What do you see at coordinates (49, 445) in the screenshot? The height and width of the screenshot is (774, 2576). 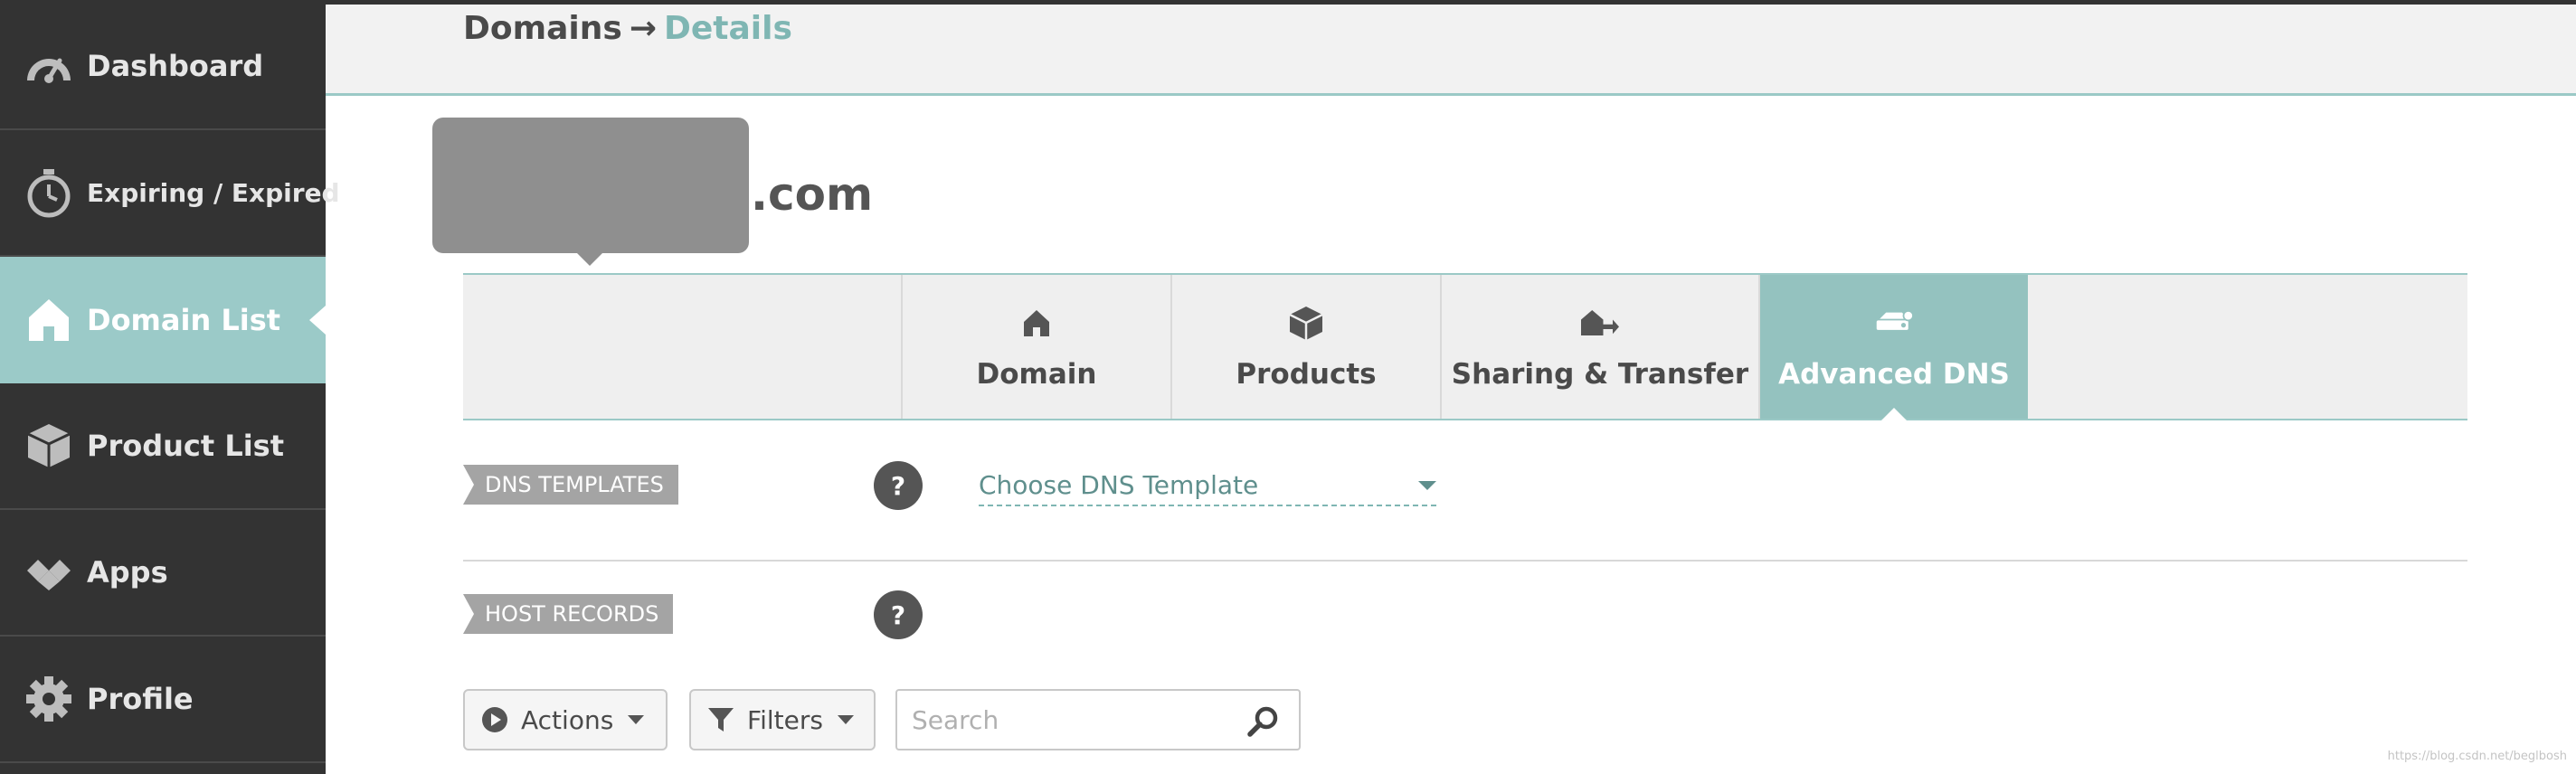 I see `package-icon` at bounding box center [49, 445].